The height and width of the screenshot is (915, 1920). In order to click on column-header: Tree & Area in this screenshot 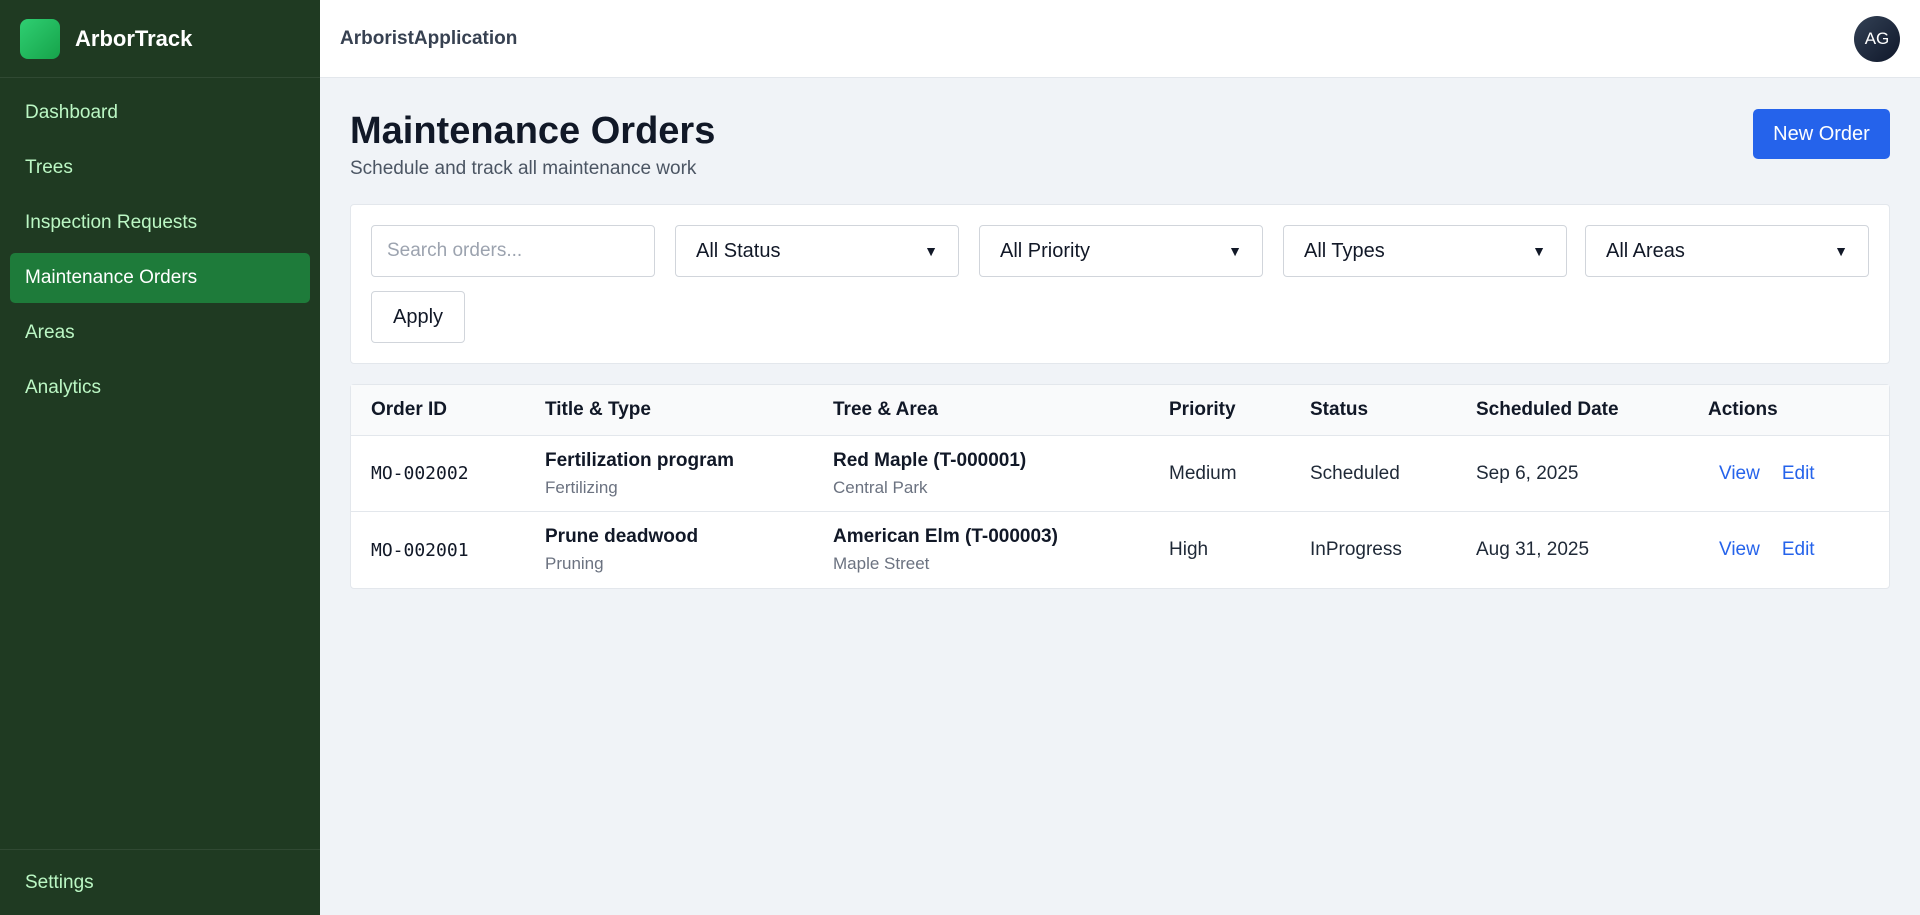, I will do `click(885, 410)`.